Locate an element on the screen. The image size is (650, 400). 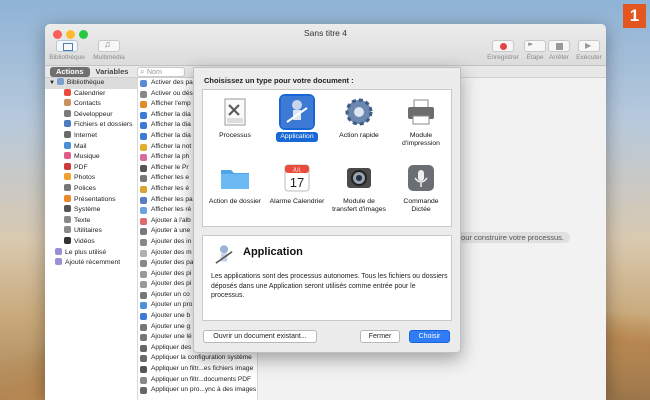
record-button: Enregistrer is located at coordinates (503, 50).